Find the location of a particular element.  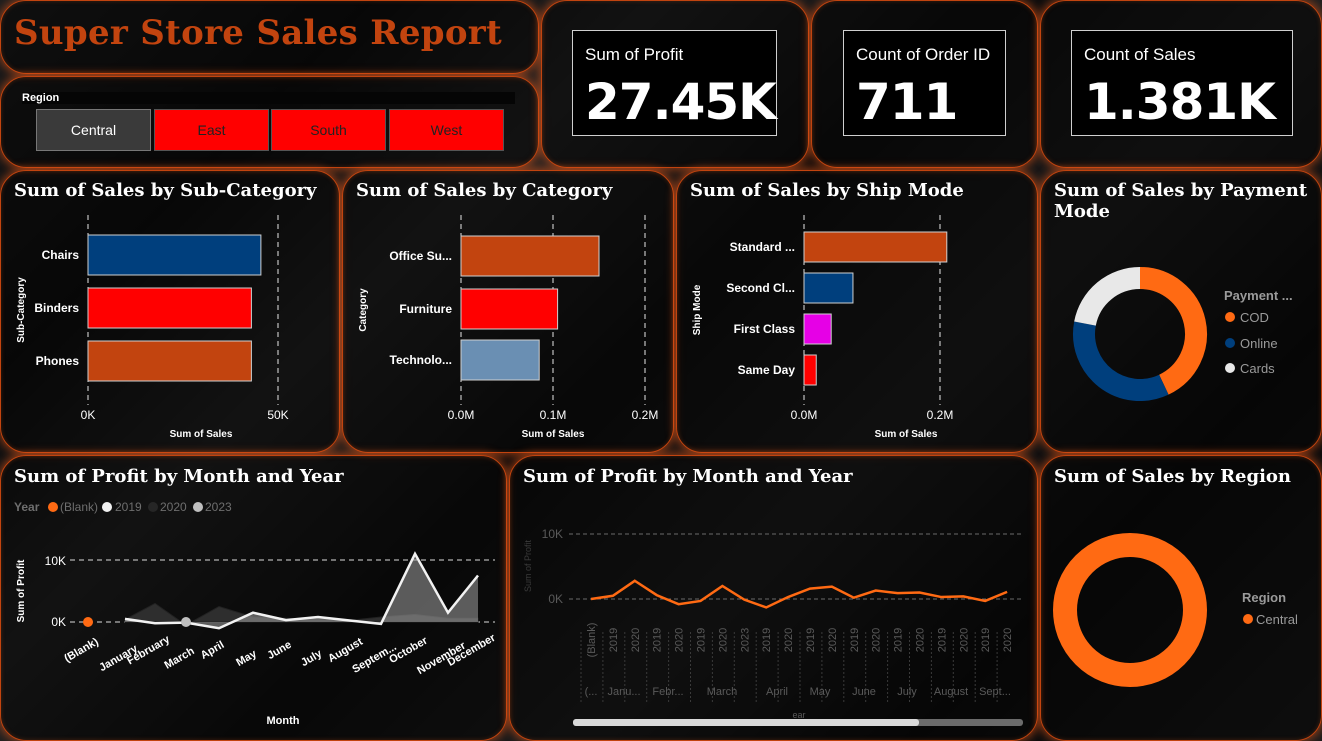

horizontal-scrollbar-thumb is located at coordinates (746, 722).